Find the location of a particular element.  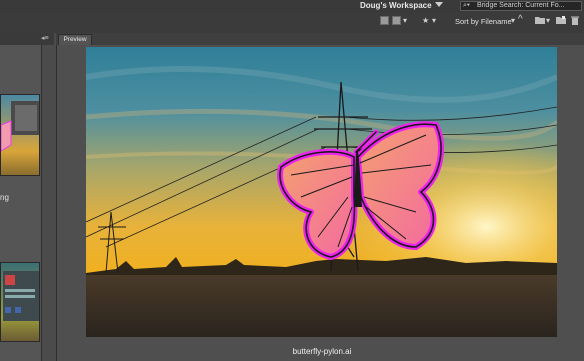

preview-panel-tabbar is located at coordinates (320, 39).